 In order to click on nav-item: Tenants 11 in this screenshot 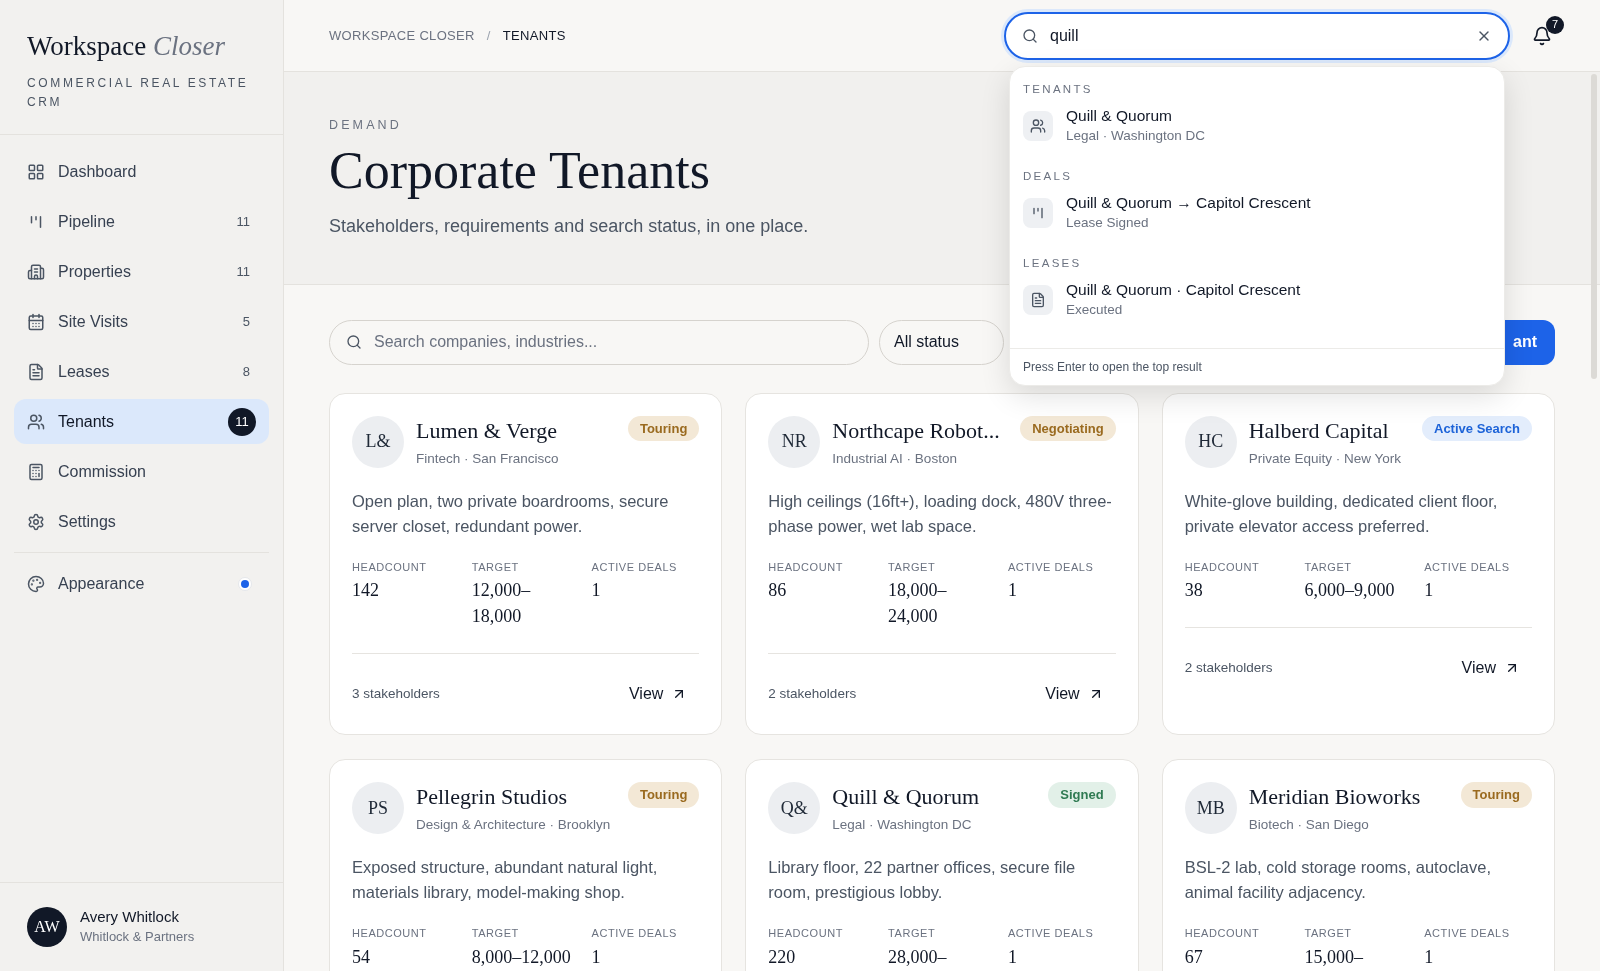, I will do `click(141, 421)`.